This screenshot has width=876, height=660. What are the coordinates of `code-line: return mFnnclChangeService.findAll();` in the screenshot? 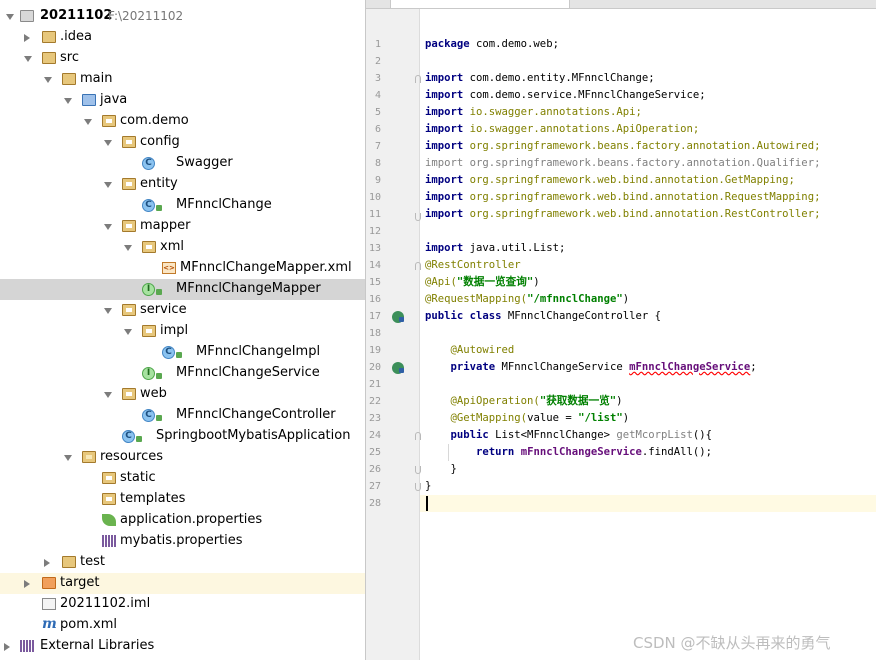 It's located at (568, 452).